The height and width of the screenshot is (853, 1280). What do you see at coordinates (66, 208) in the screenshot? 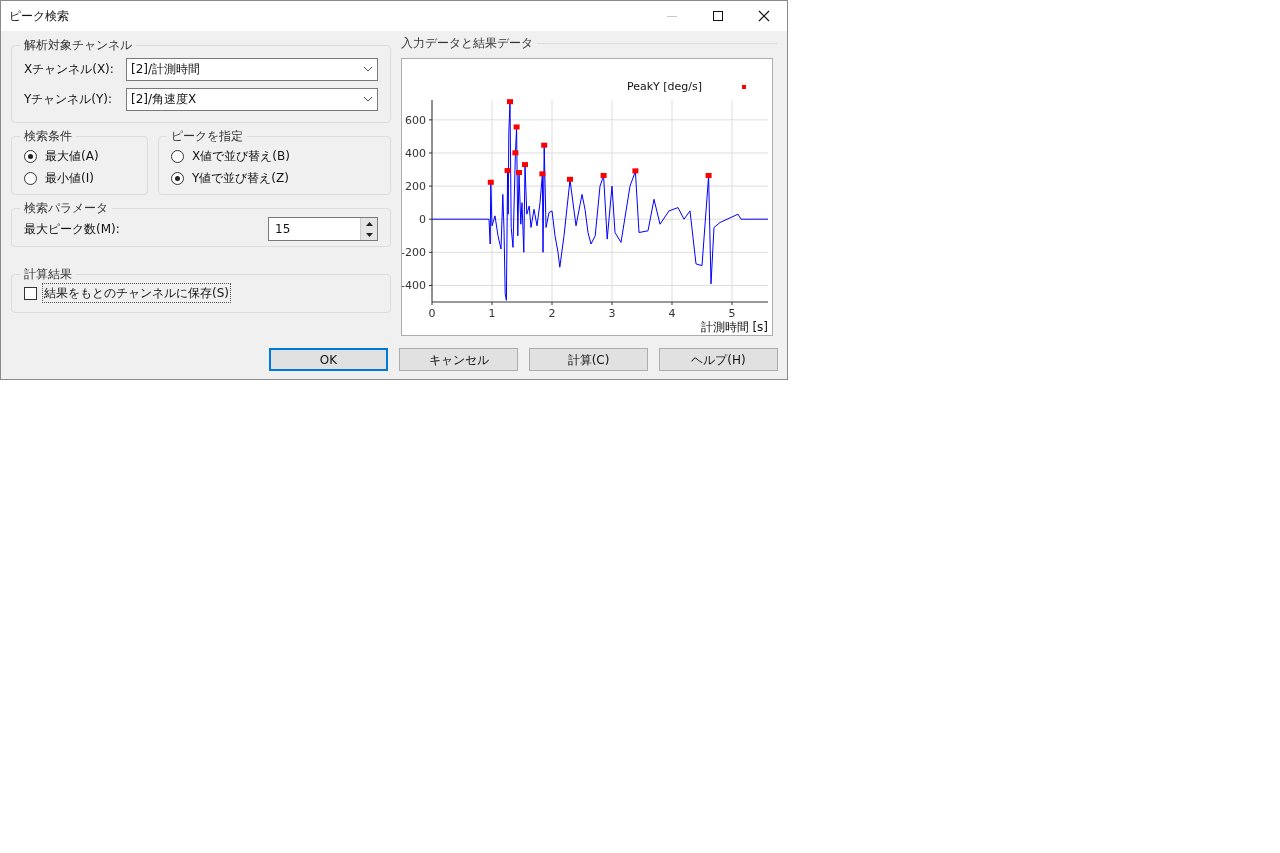
I see `group-title: 検索パラメータ` at bounding box center [66, 208].